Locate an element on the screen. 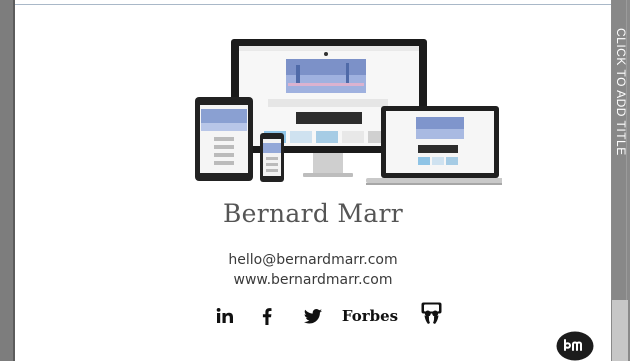  forbes-wordmark: Forbes is located at coordinates (370, 316).